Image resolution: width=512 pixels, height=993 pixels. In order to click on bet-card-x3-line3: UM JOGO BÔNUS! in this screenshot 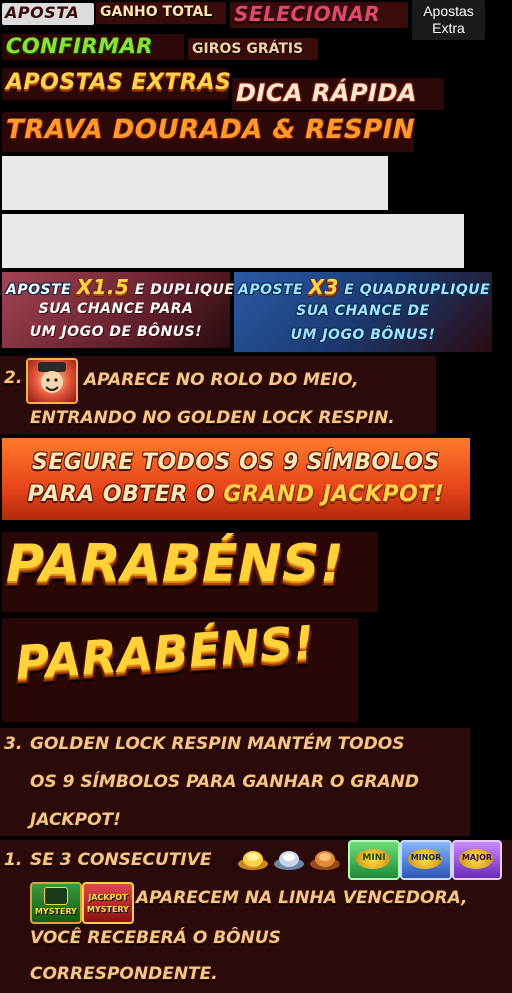, I will do `click(363, 335)`.